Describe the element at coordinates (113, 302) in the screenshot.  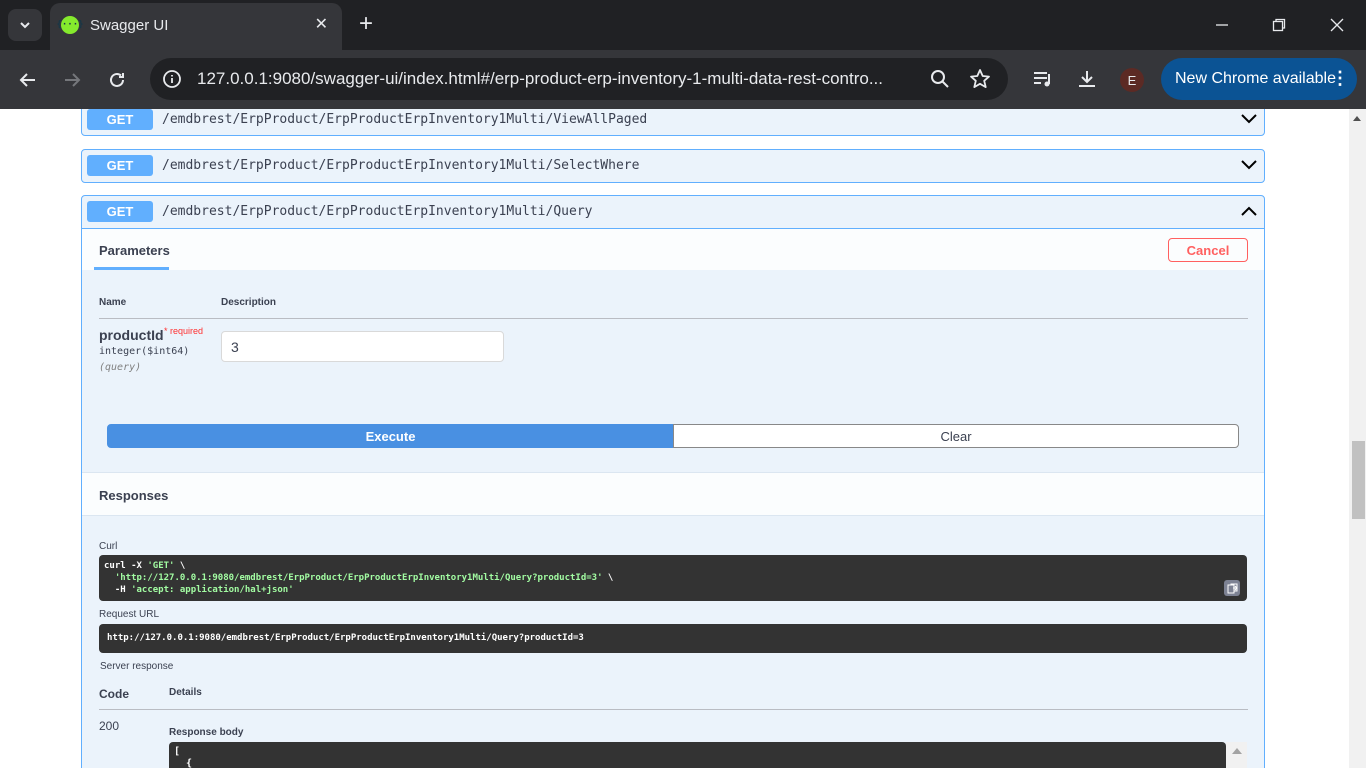
I see `column-header-name: Name` at that location.